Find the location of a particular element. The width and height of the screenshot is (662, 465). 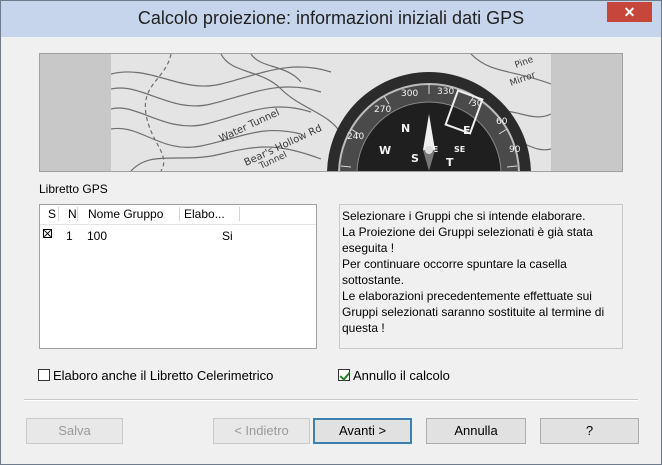

cell-elabo: Si is located at coordinates (227, 236).